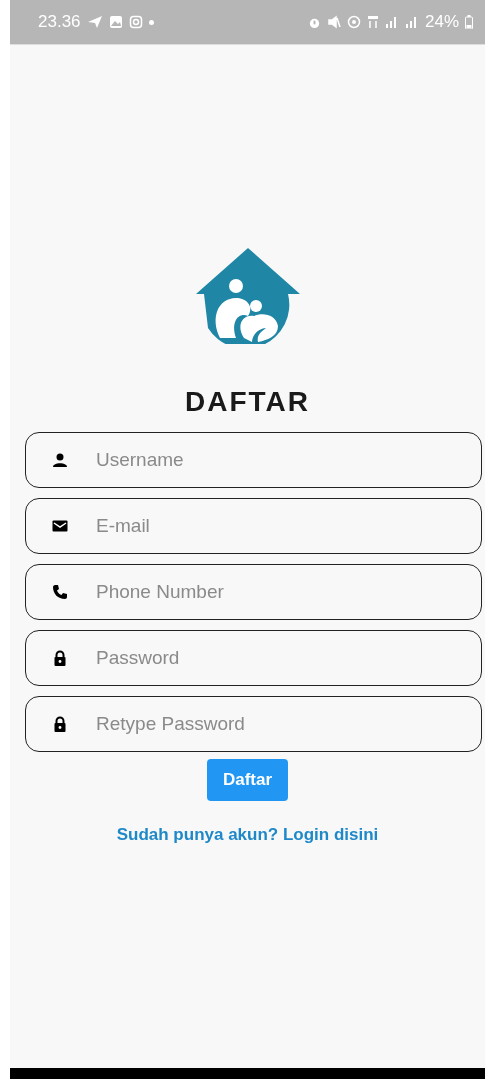  I want to click on gallery-icon, so click(115, 22).